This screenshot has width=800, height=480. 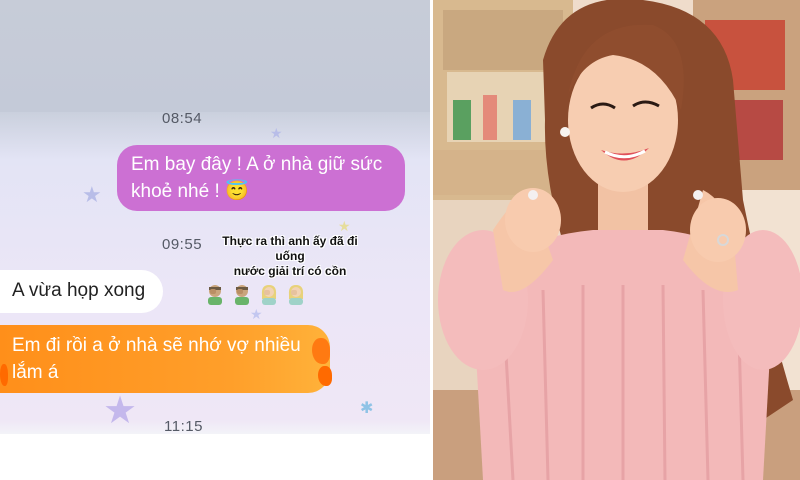 I want to click on received-message-bubble: A vừa họp xong, so click(x=81, y=291).